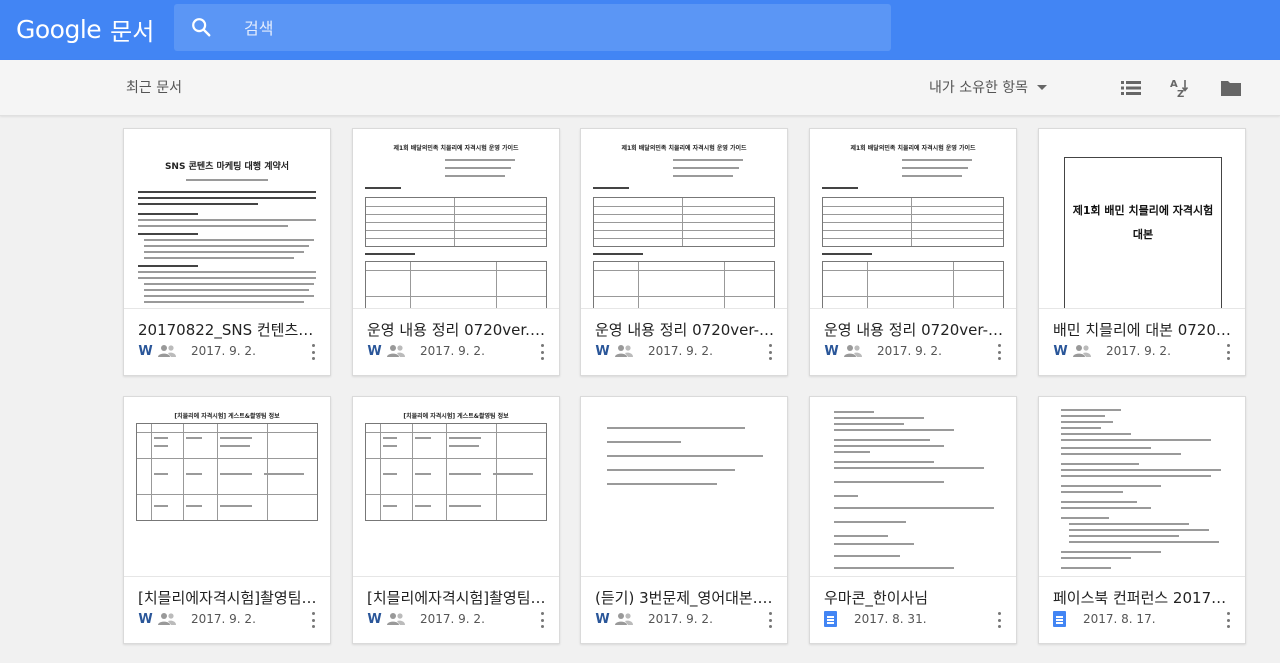  Describe the element at coordinates (685, 598) in the screenshot. I see `doc-title: (듣기) 3번문제_영어대본.docx` at that location.